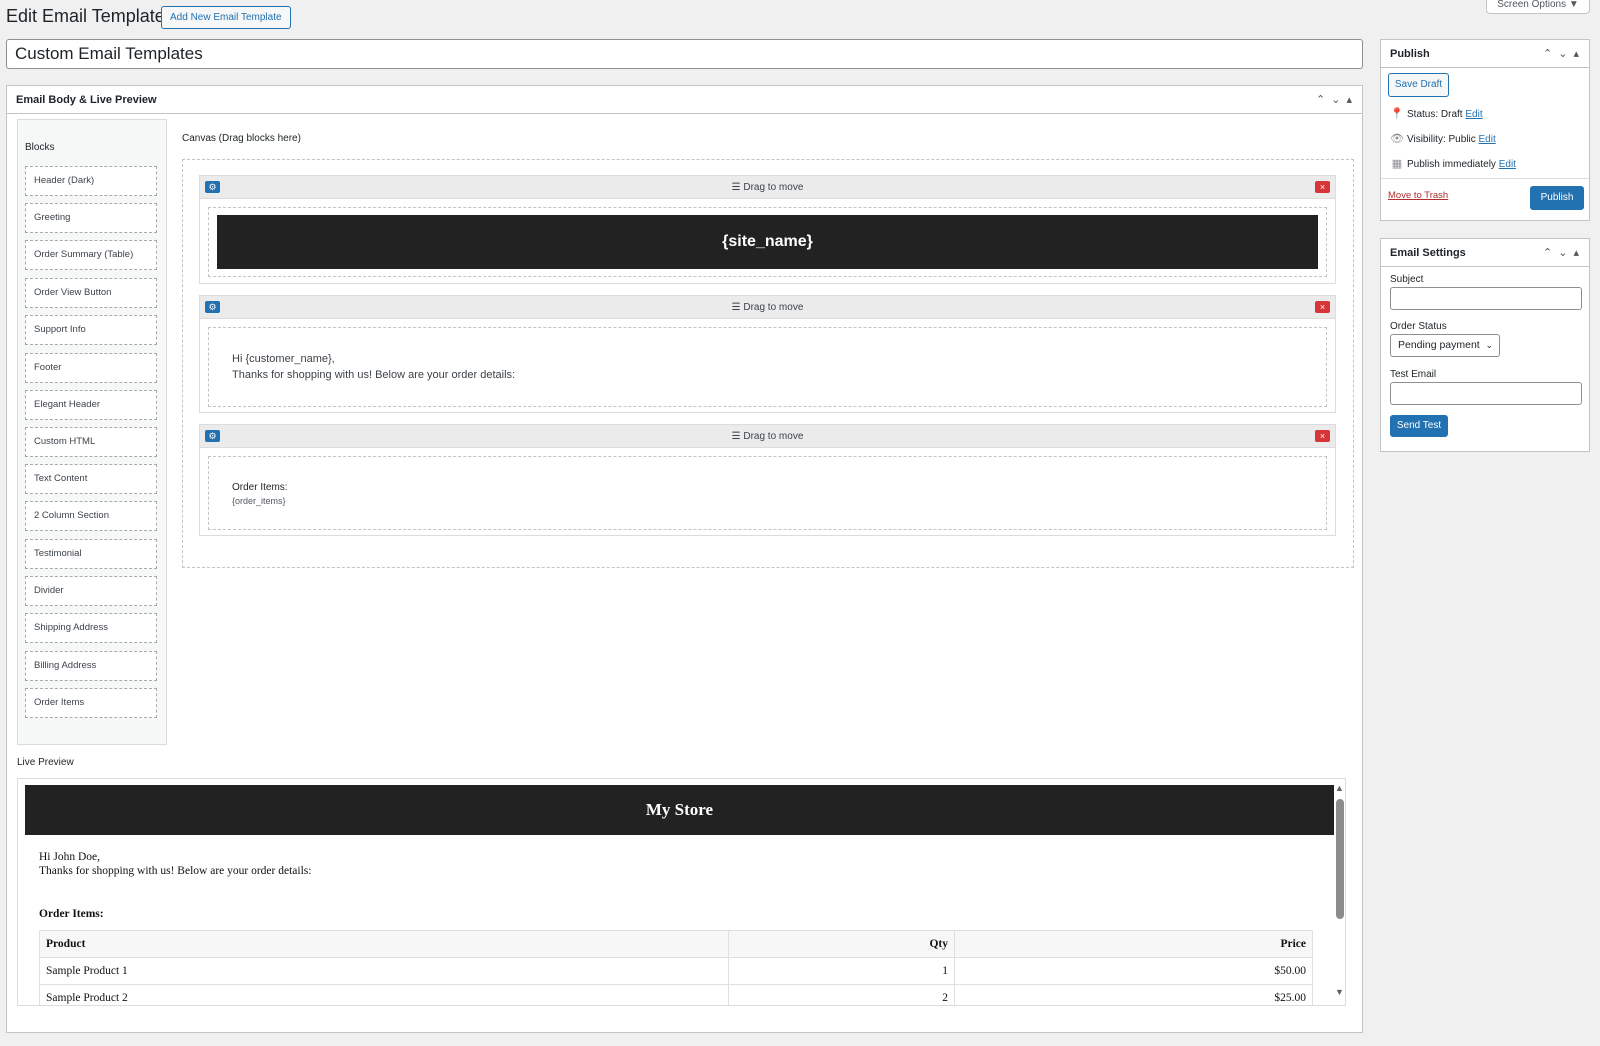 This screenshot has height=1046, width=1600. Describe the element at coordinates (679, 810) in the screenshot. I see `preview-store-header: My Store` at that location.